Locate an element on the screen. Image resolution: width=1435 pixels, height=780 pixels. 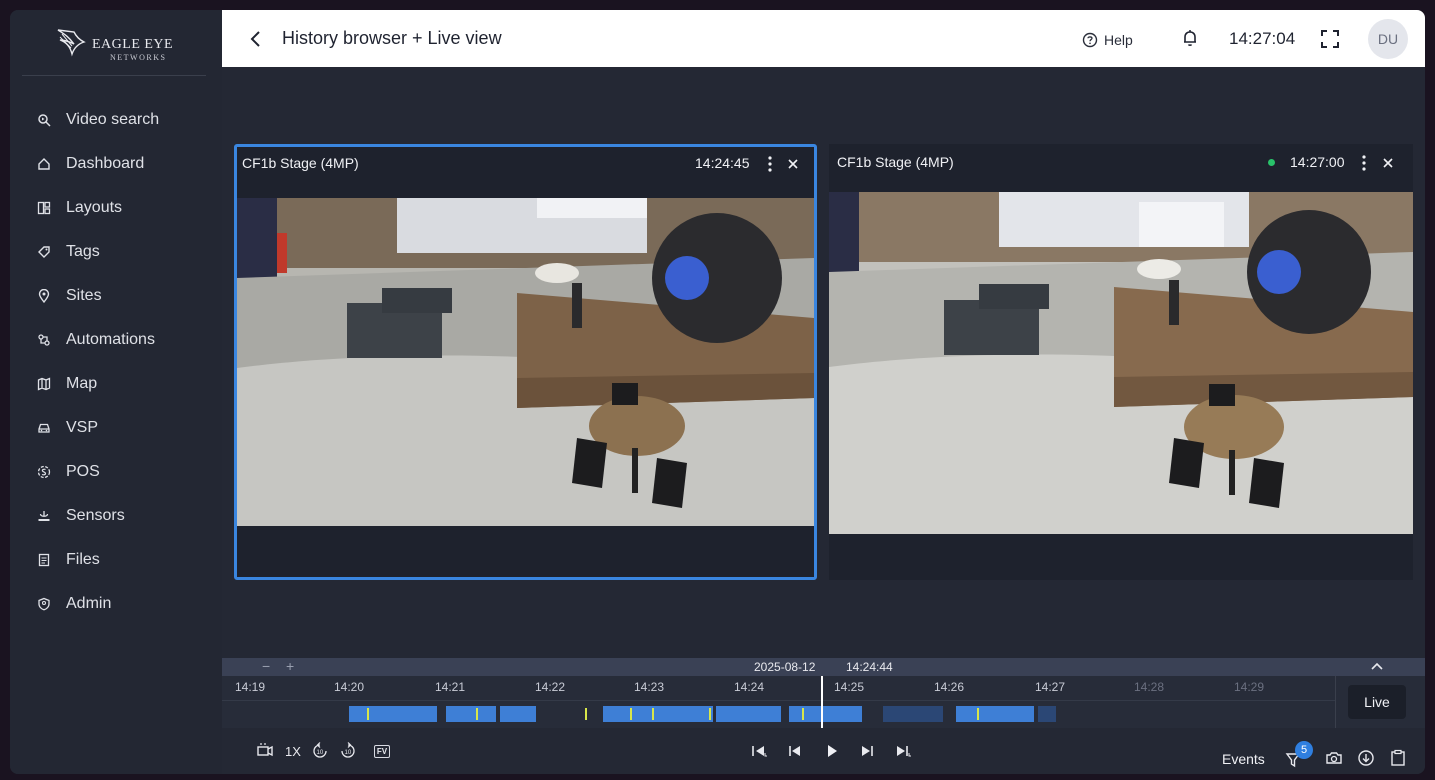
sidebar-item-pos: POS is located at coordinates (116, 472).